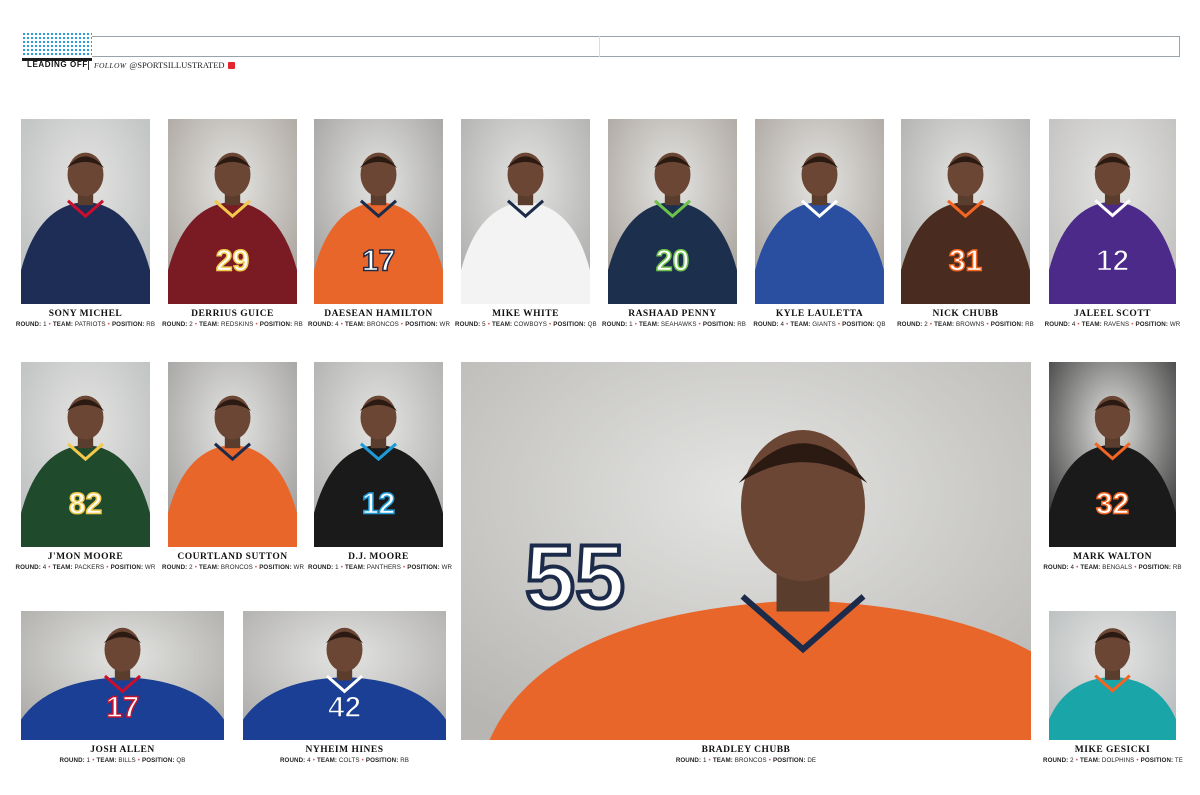 Image resolution: width=1200 pixels, height=795 pixels. Describe the element at coordinates (236, 324) in the screenshot. I see `team-value: REDSKINS` at that location.